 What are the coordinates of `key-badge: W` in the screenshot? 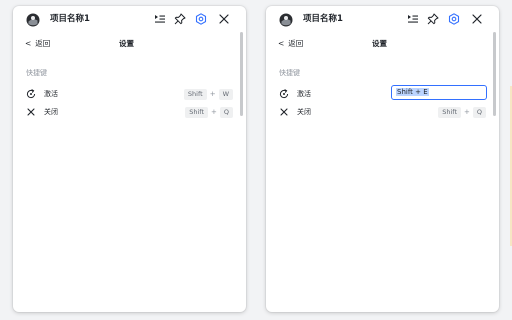 It's located at (225, 94).